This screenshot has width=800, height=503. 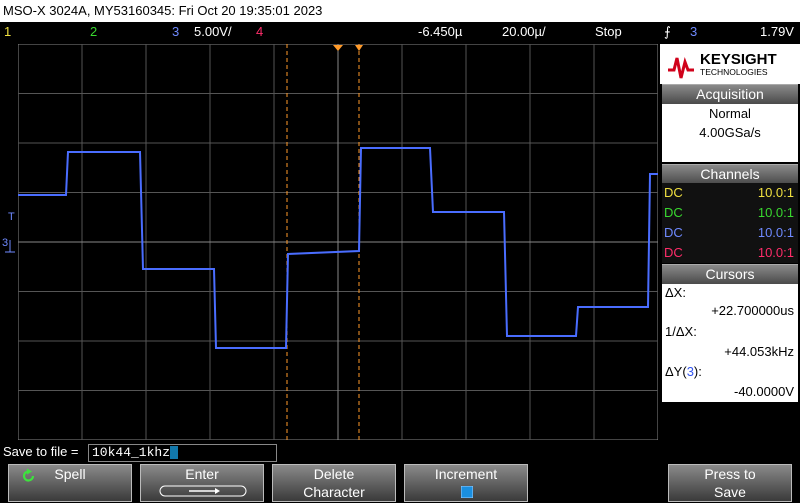 What do you see at coordinates (182, 453) in the screenshot?
I see `filename-input: 10k44_1khz` at bounding box center [182, 453].